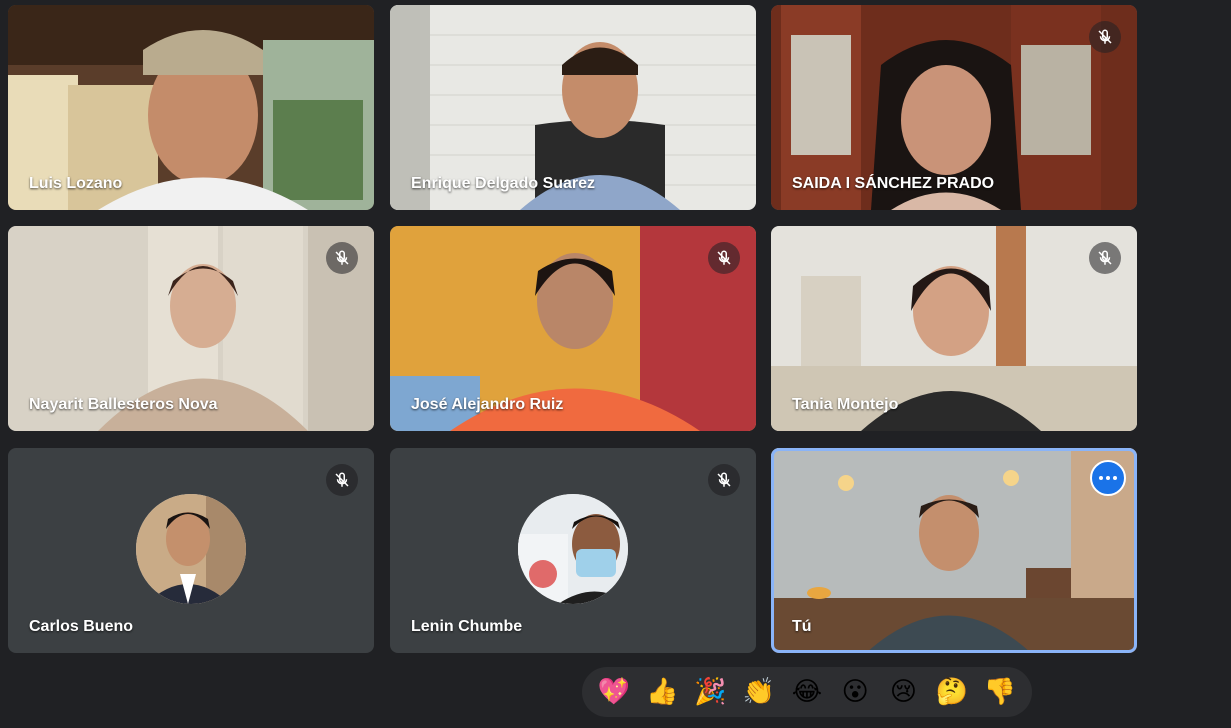  Describe the element at coordinates (855, 692) in the screenshot. I see `reaction-surprised: 😮` at that location.